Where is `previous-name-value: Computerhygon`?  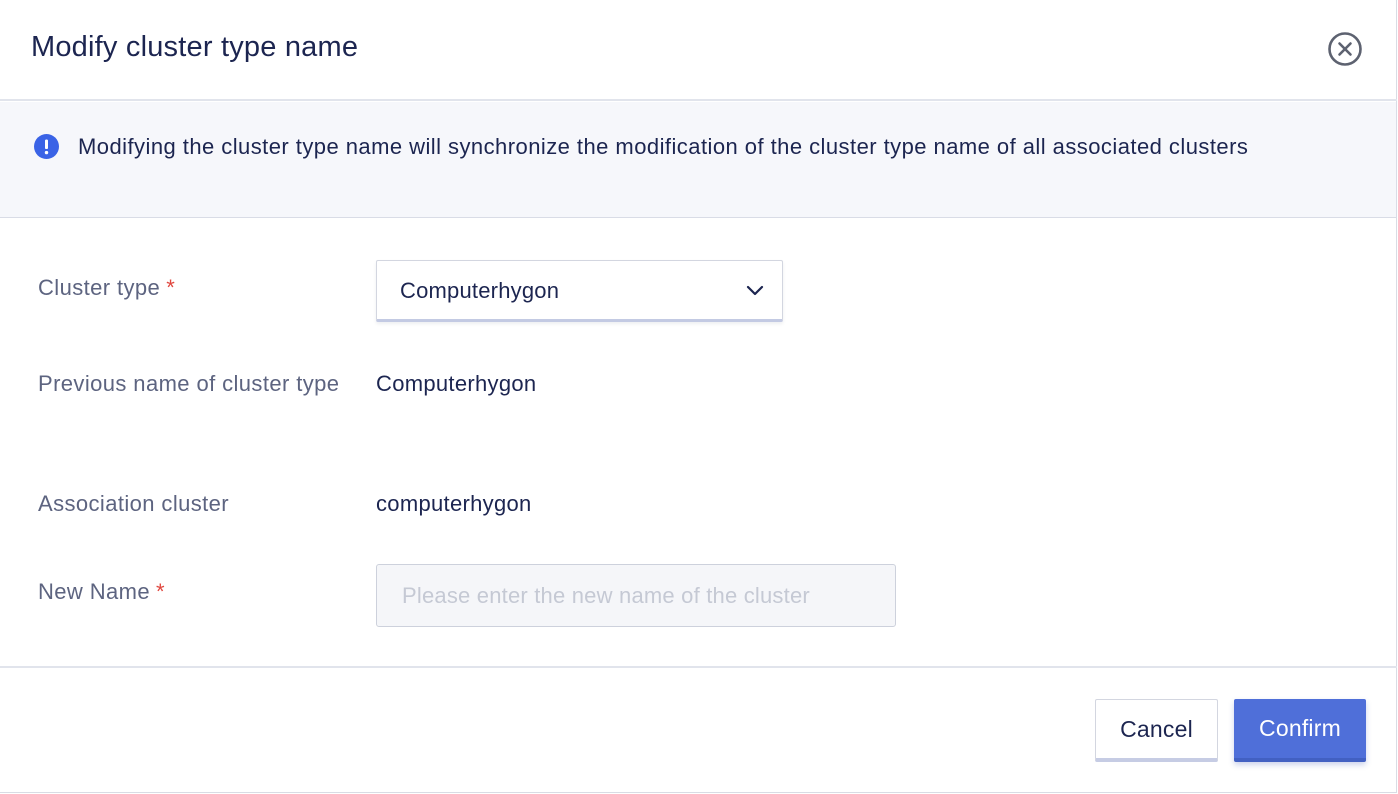 previous-name-value: Computerhygon is located at coordinates (456, 383).